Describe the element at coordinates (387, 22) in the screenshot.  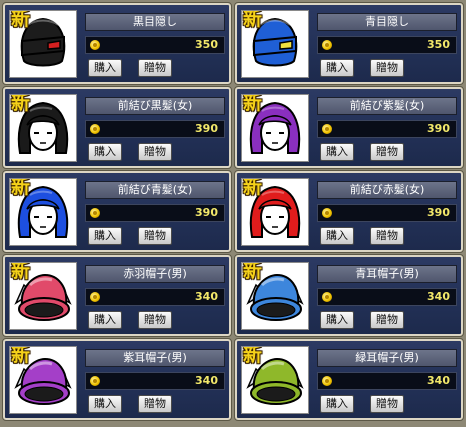
I see `item-name: 青目隠し` at that location.